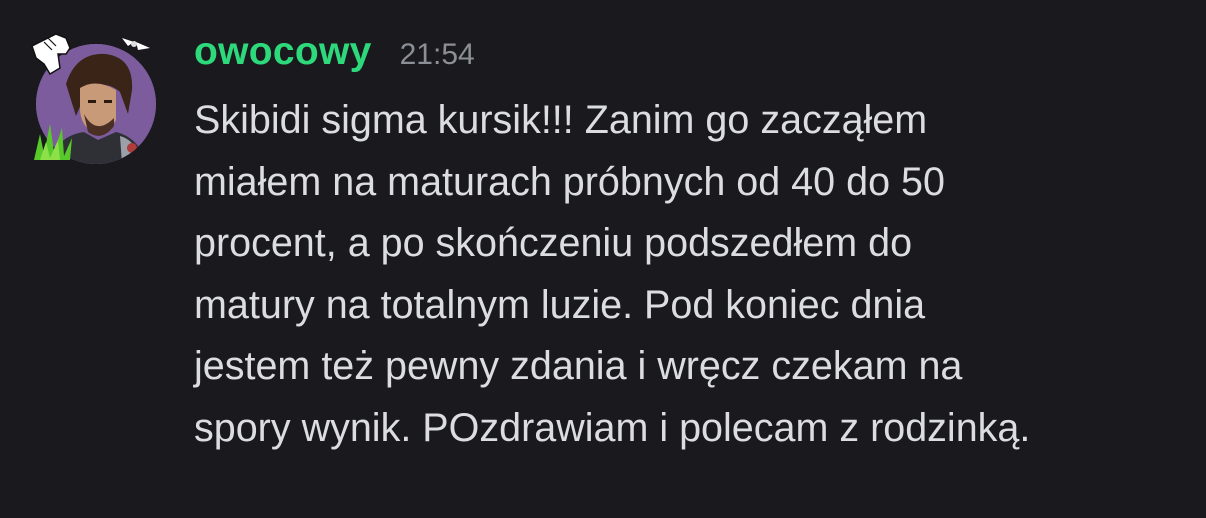 Image resolution: width=1206 pixels, height=518 pixels. I want to click on author-username: owocowy, so click(283, 52).